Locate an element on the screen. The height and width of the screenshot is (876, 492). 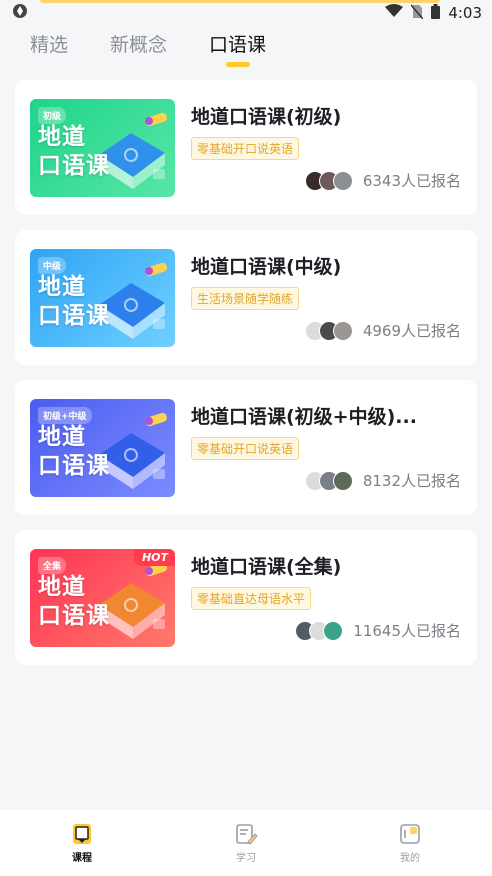
tab-0: 精选 is located at coordinates (49, 41).